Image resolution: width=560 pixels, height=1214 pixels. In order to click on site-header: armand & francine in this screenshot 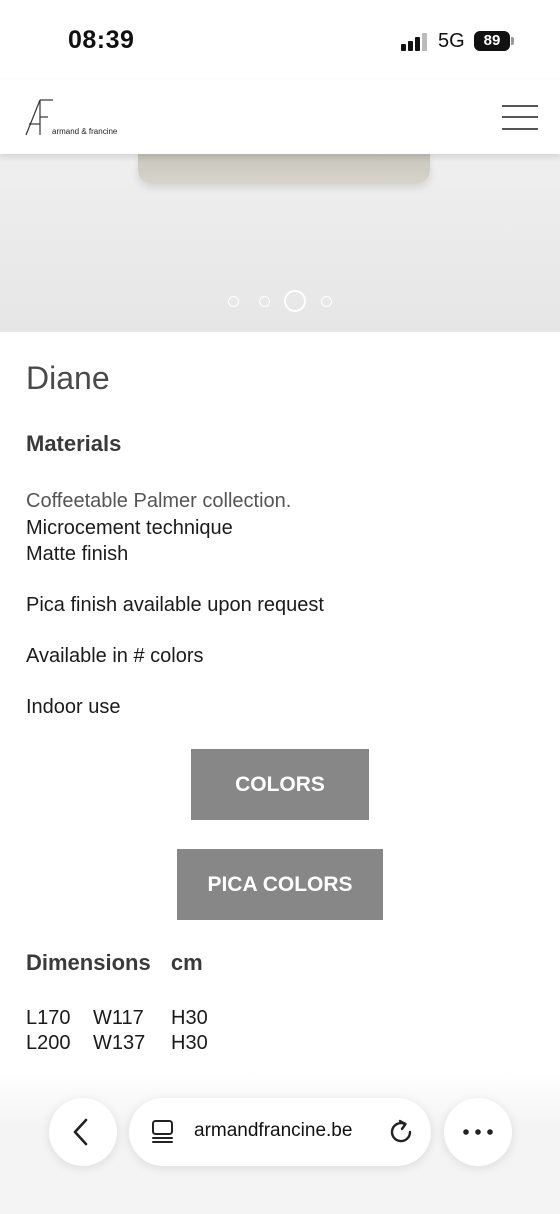, I will do `click(280, 117)`.